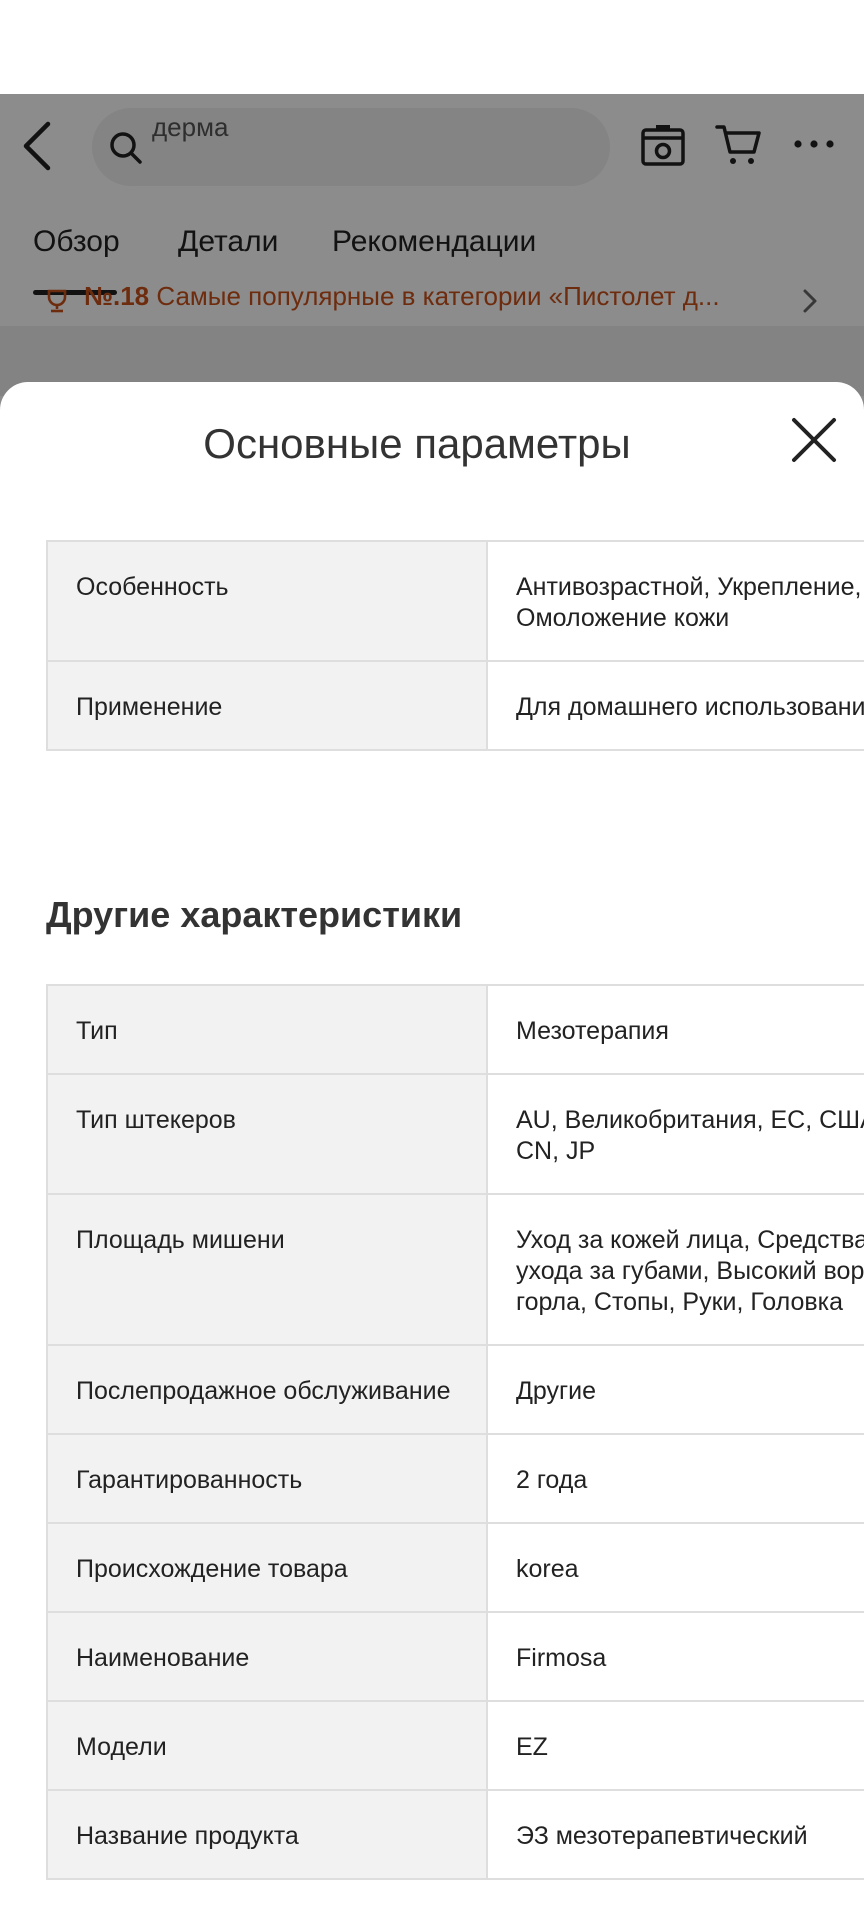 The image size is (864, 1920). I want to click on table-row: Гарантированность 2 года, so click(455, 1478).